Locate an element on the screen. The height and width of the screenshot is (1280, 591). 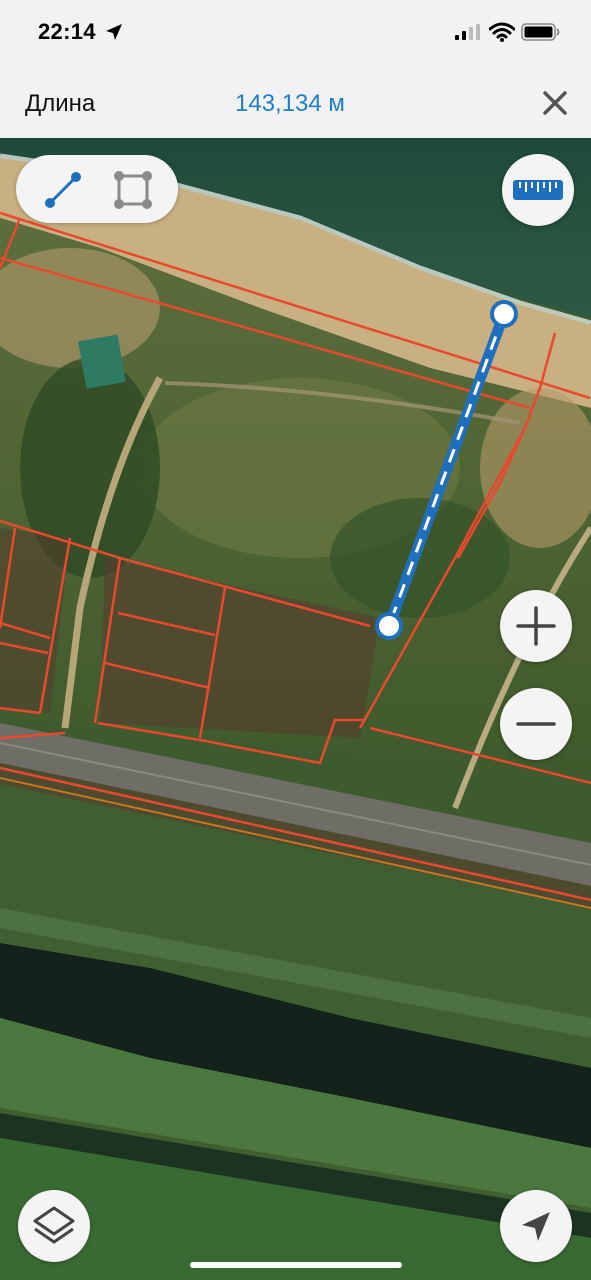
location-arrow-icon is located at coordinates (114, 32).